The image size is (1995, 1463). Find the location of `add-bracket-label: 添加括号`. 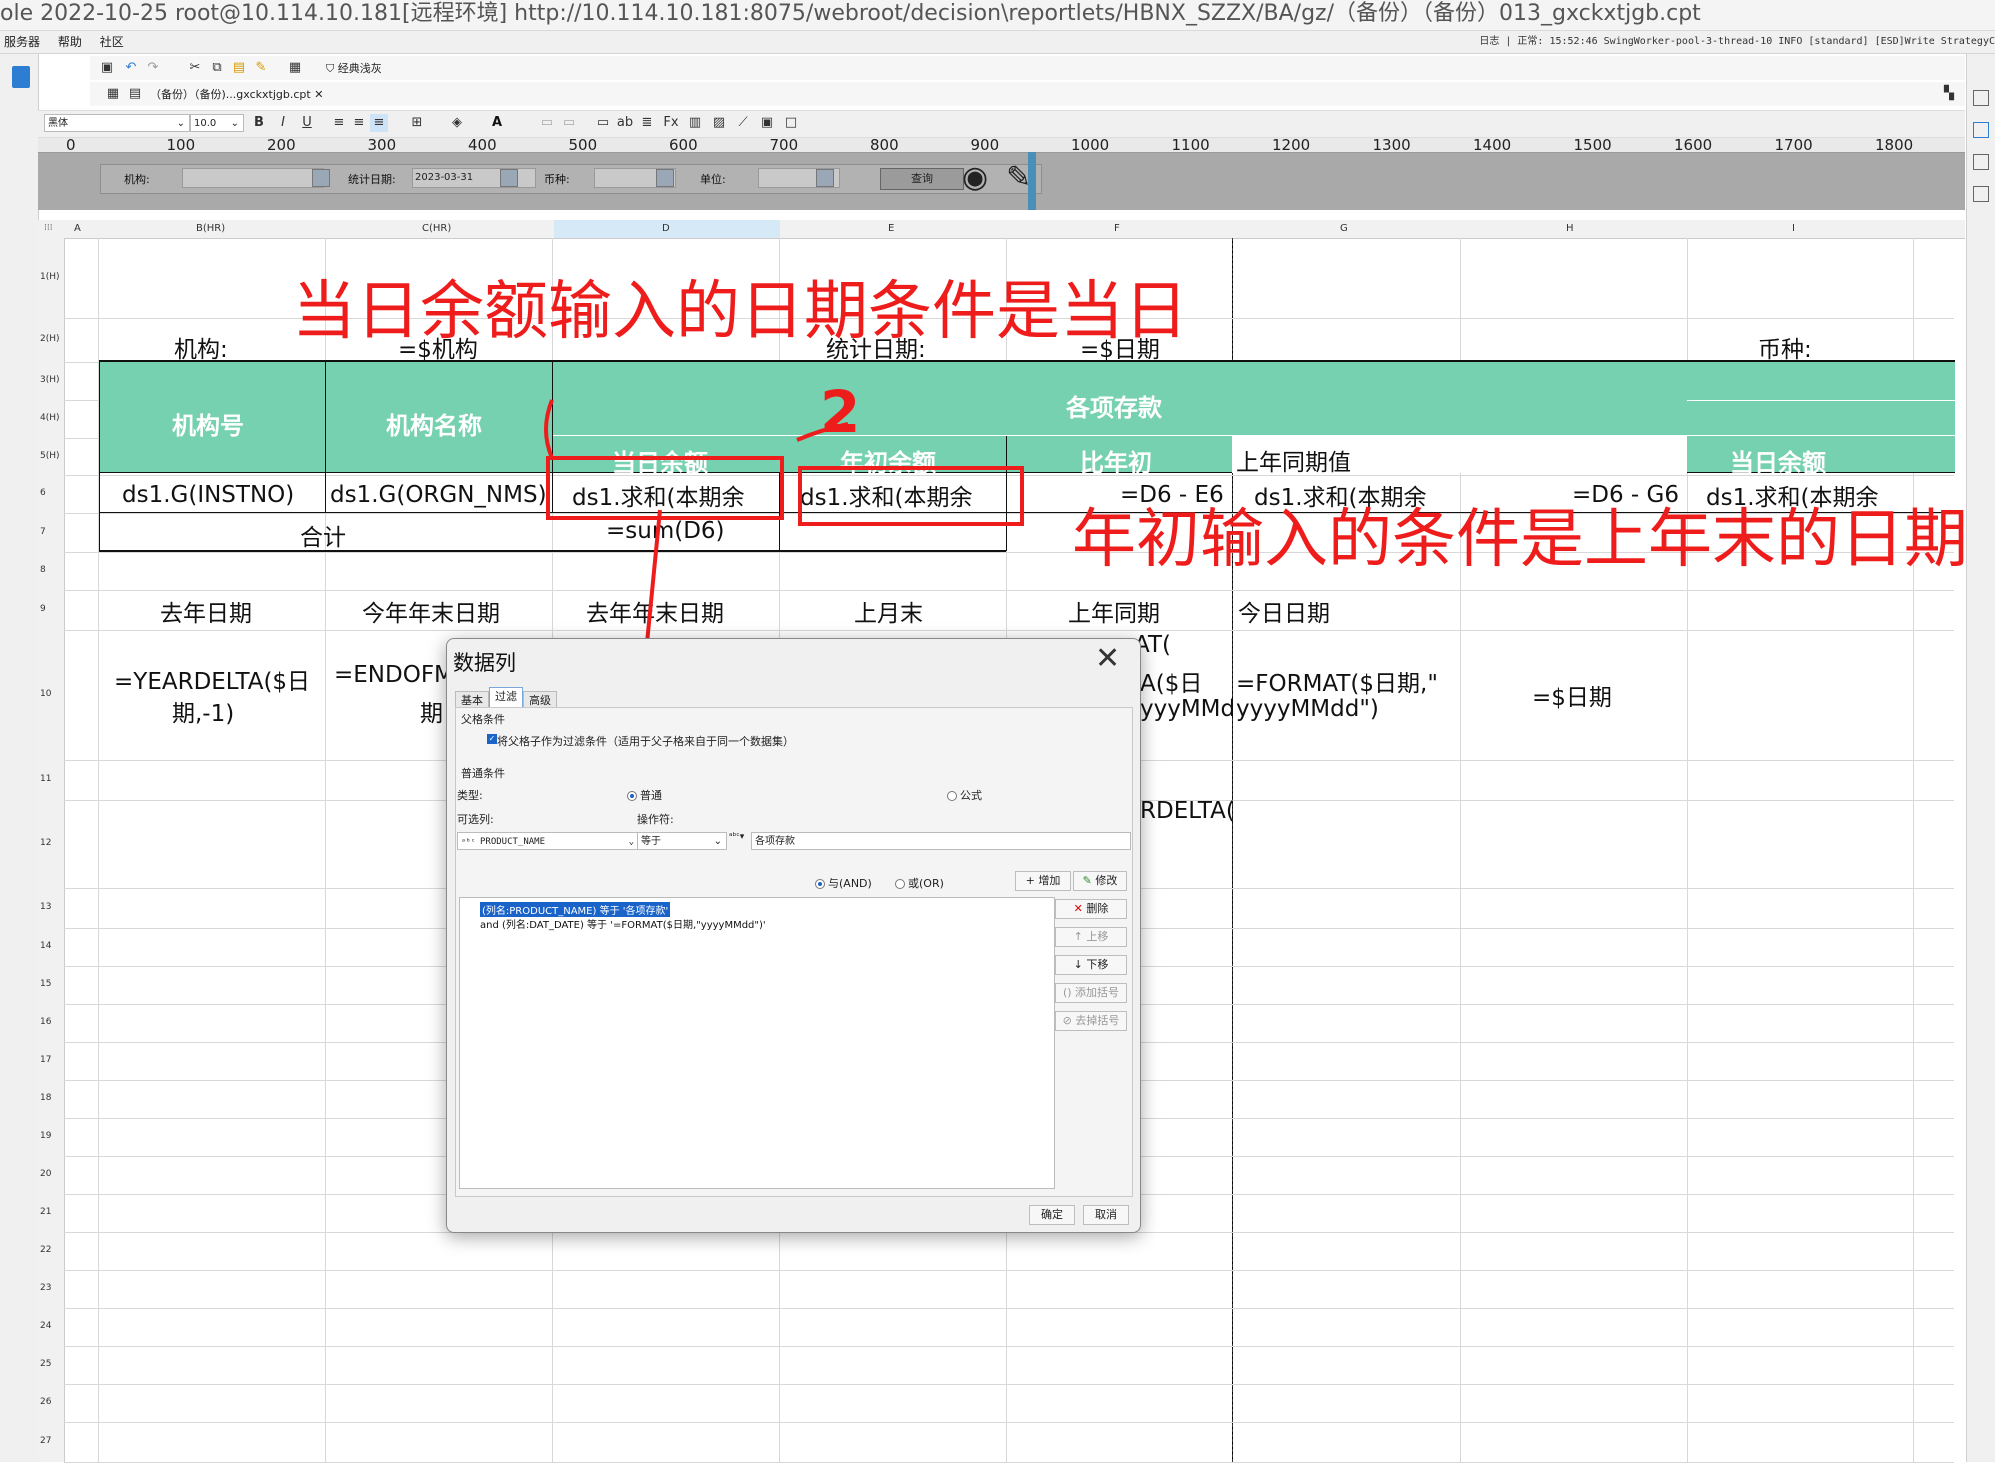

add-bracket-label: 添加括号 is located at coordinates (1097, 992).